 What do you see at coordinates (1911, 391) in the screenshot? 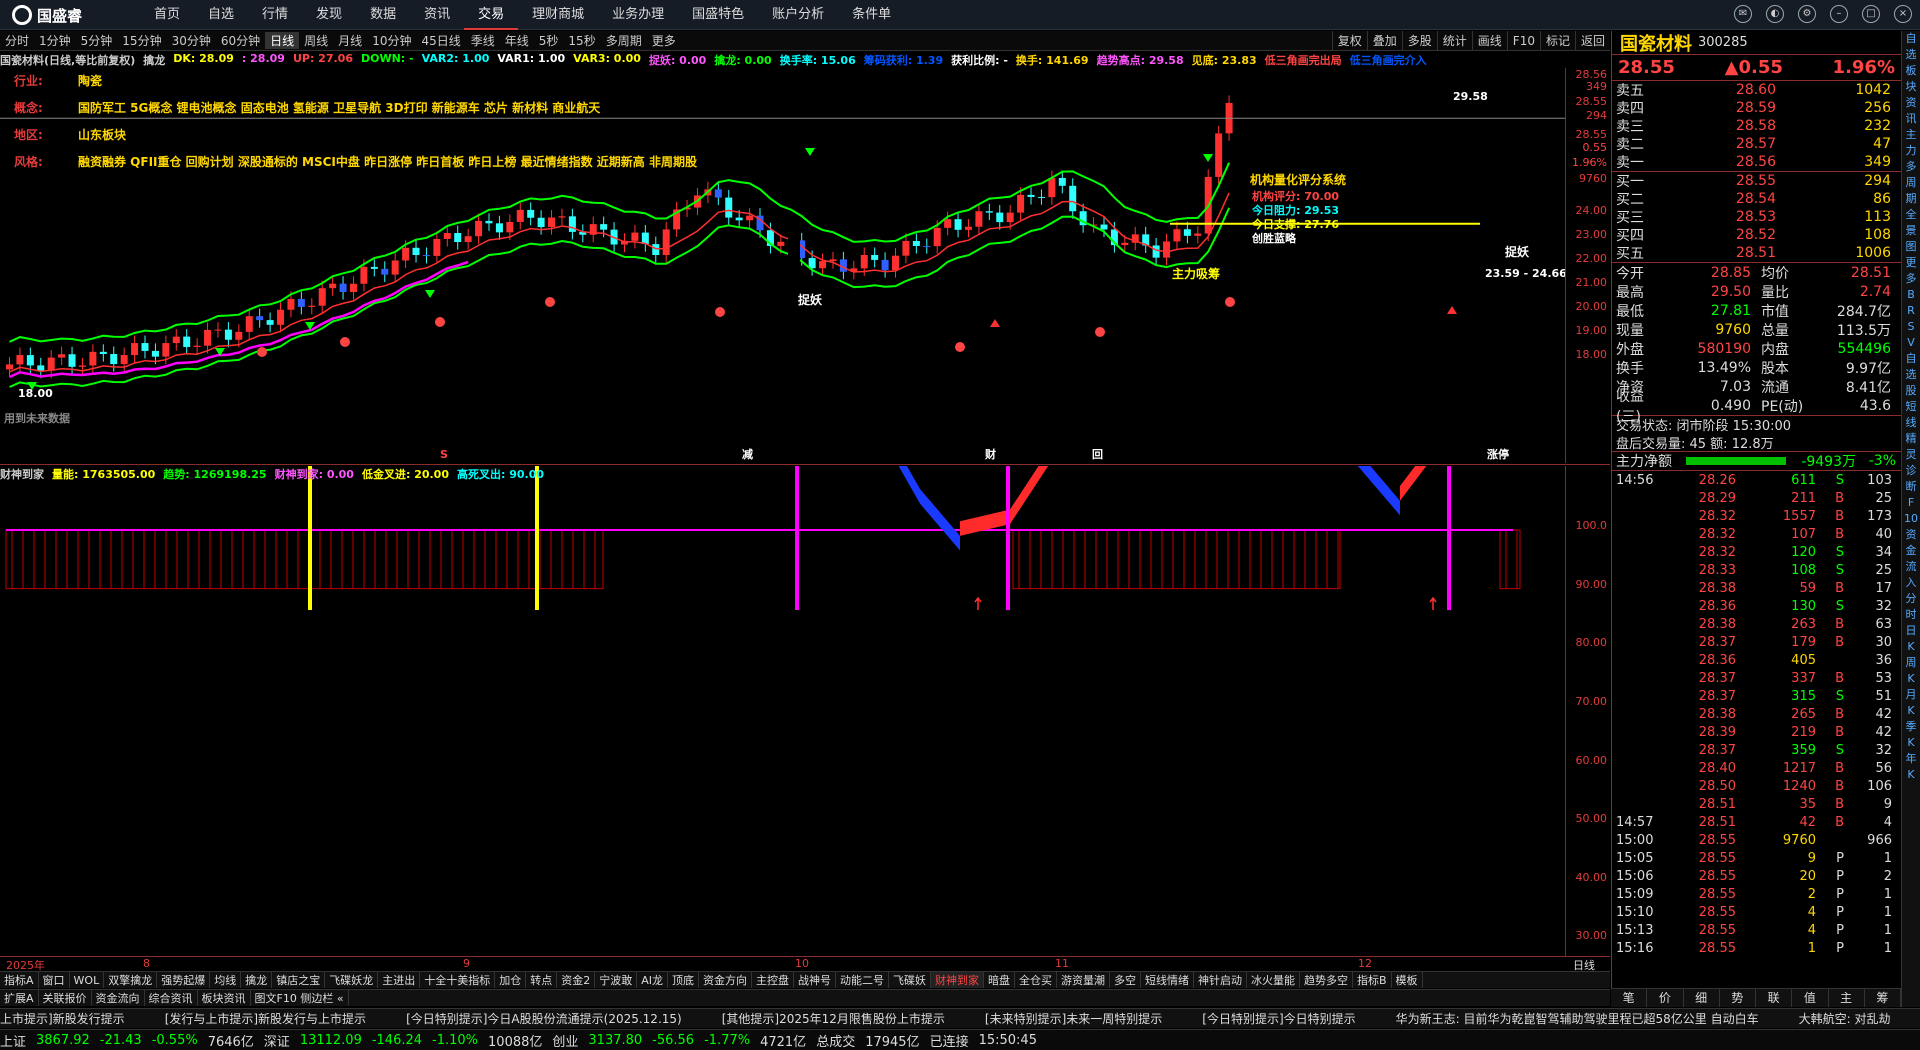
I see `strip-item: 股` at bounding box center [1911, 391].